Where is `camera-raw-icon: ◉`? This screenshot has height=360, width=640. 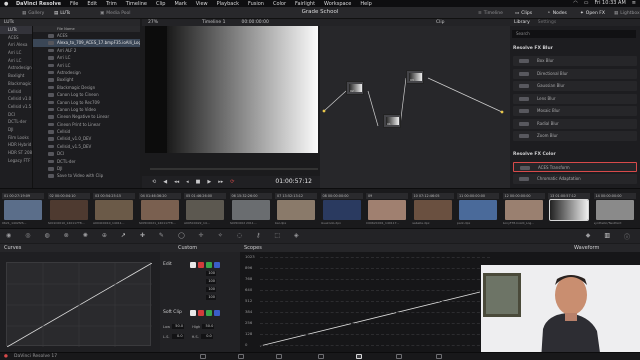 camera-raw-icon: ◉ is located at coordinates (8, 235).